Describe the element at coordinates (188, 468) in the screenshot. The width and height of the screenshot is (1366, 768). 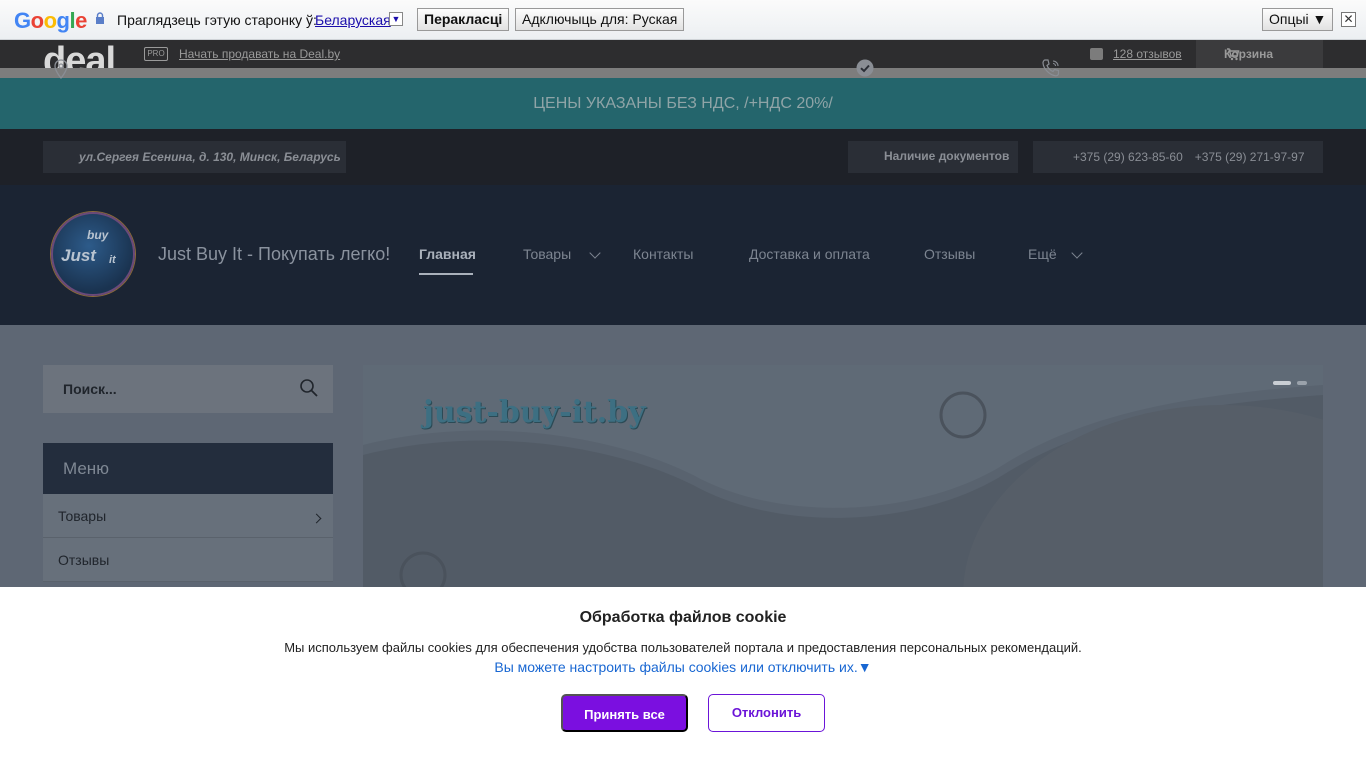
I see `menu-title: Меню` at that location.